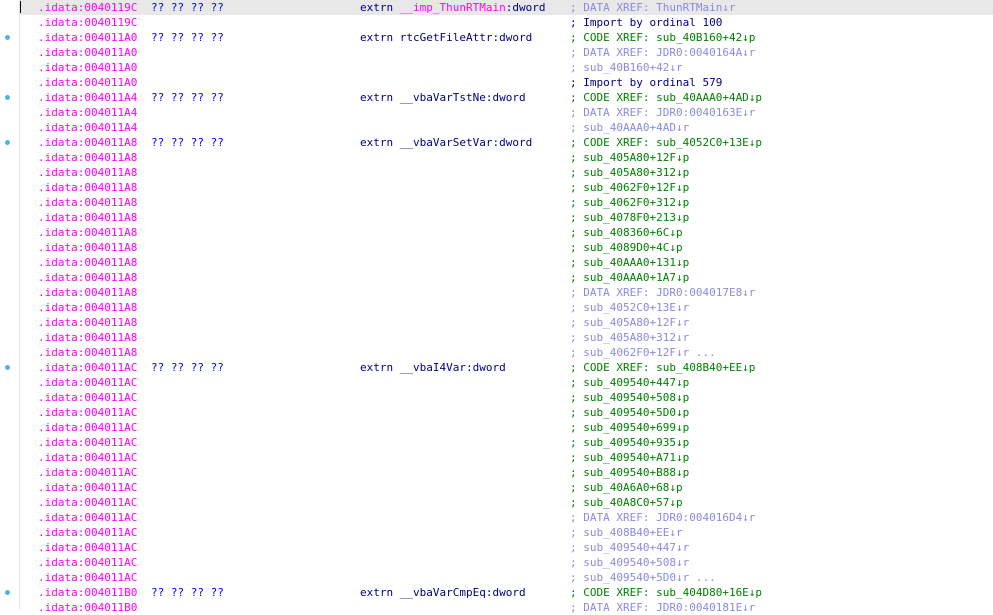 The image size is (993, 615). What do you see at coordinates (629, 457) in the screenshot?
I see `xref-comment: ; sub_409540+A71↓p` at bounding box center [629, 457].